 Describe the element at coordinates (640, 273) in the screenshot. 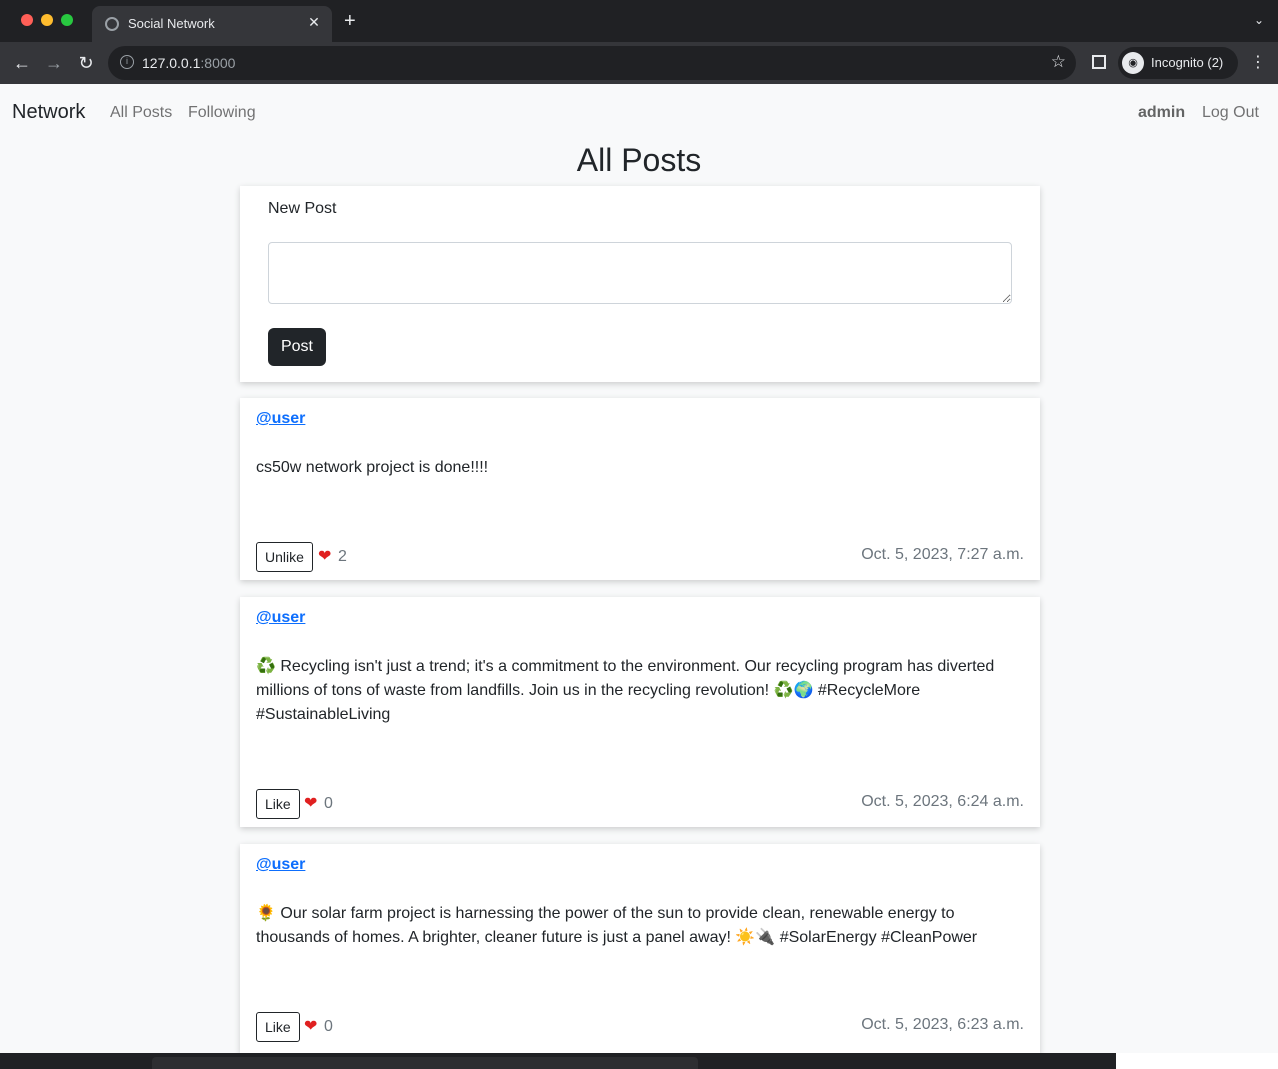

I see `new-post-textarea` at that location.